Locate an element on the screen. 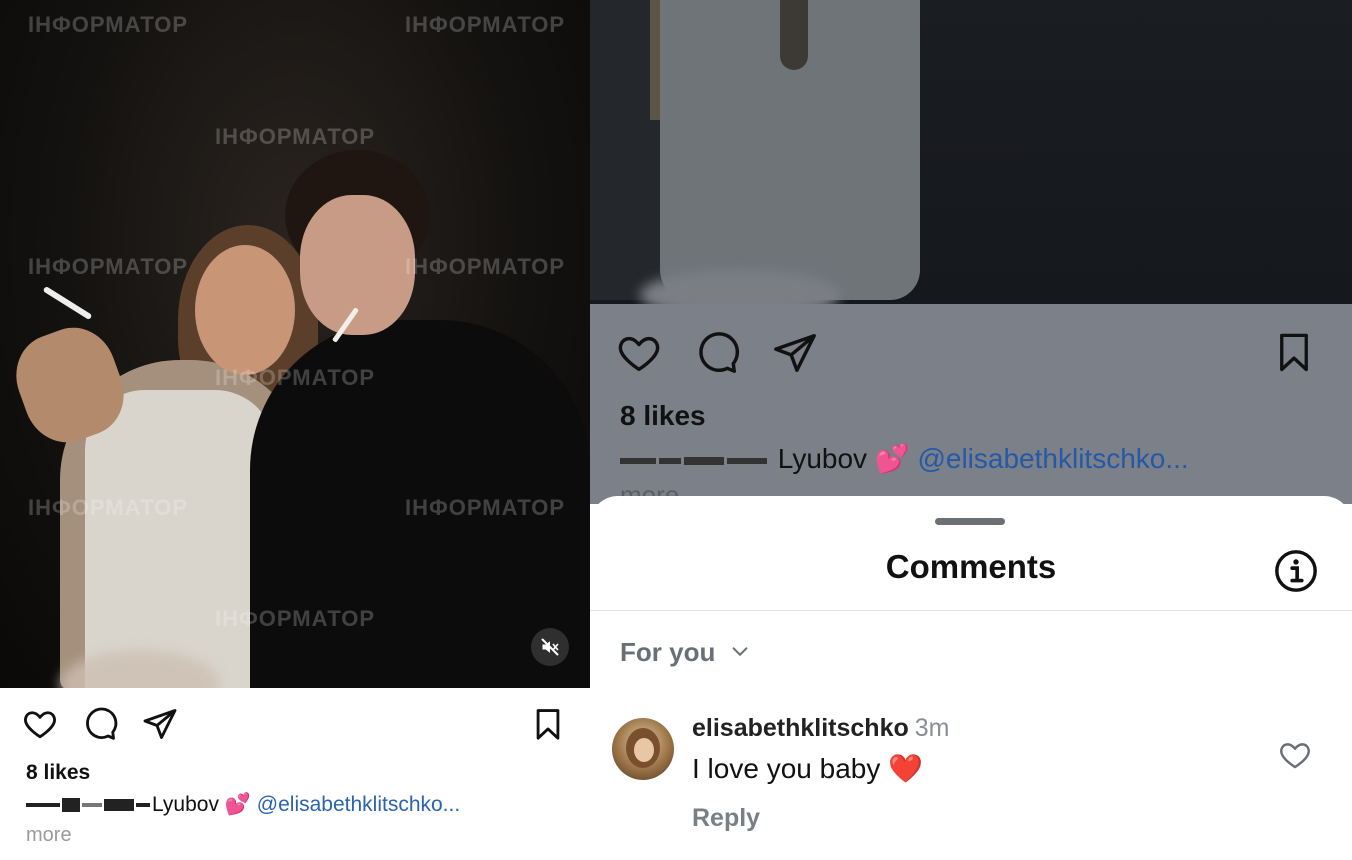  divider is located at coordinates (971, 610).